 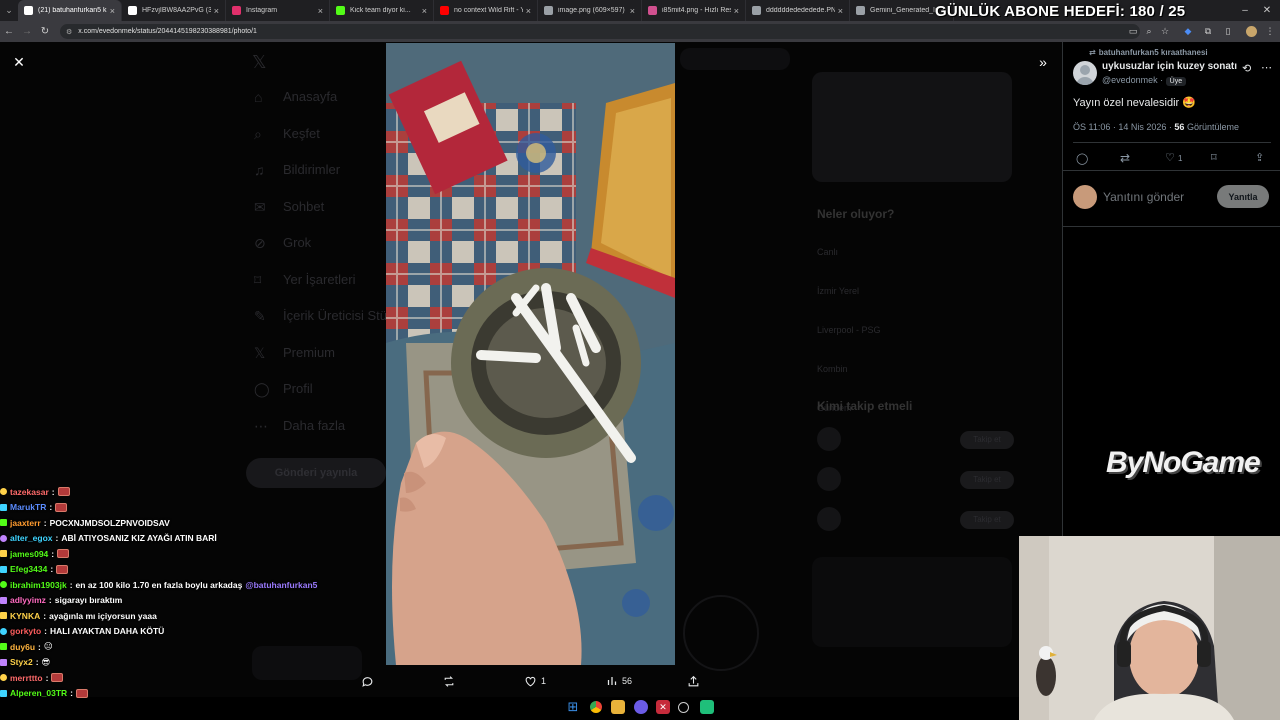 I want to click on heart-icon, so click(x=530, y=681).